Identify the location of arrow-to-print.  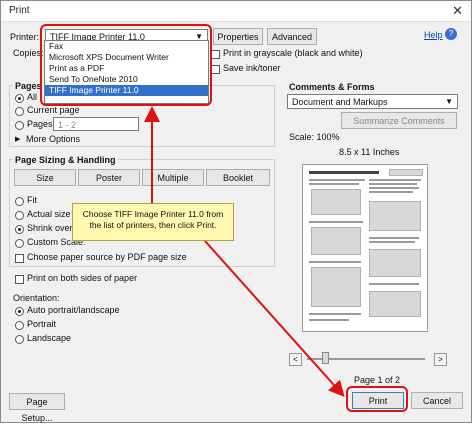
(274, 318).